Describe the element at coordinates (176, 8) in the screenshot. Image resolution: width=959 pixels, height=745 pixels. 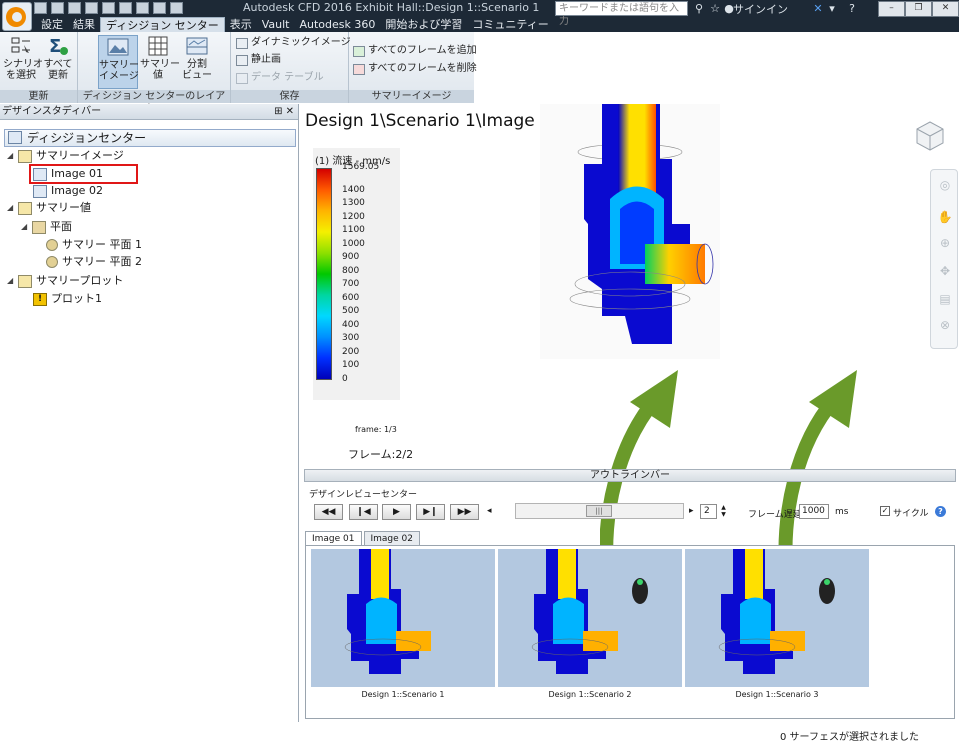
I see `export-icon` at that location.